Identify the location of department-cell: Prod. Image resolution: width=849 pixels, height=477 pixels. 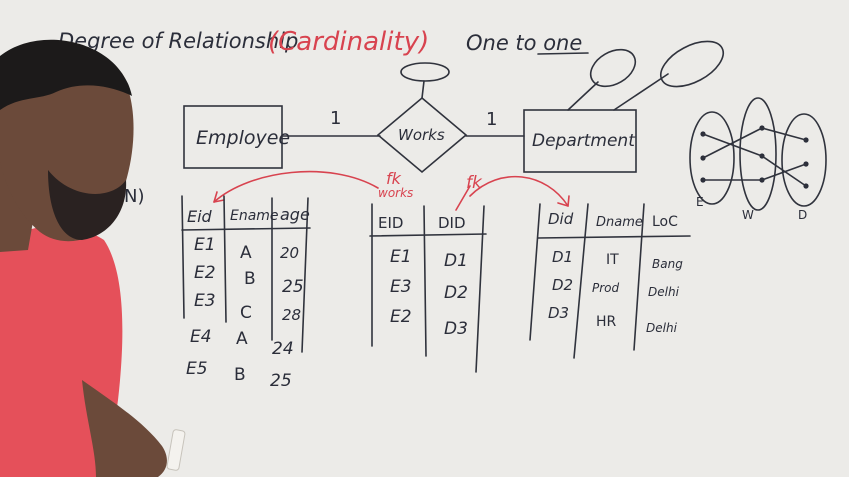
(606, 288).